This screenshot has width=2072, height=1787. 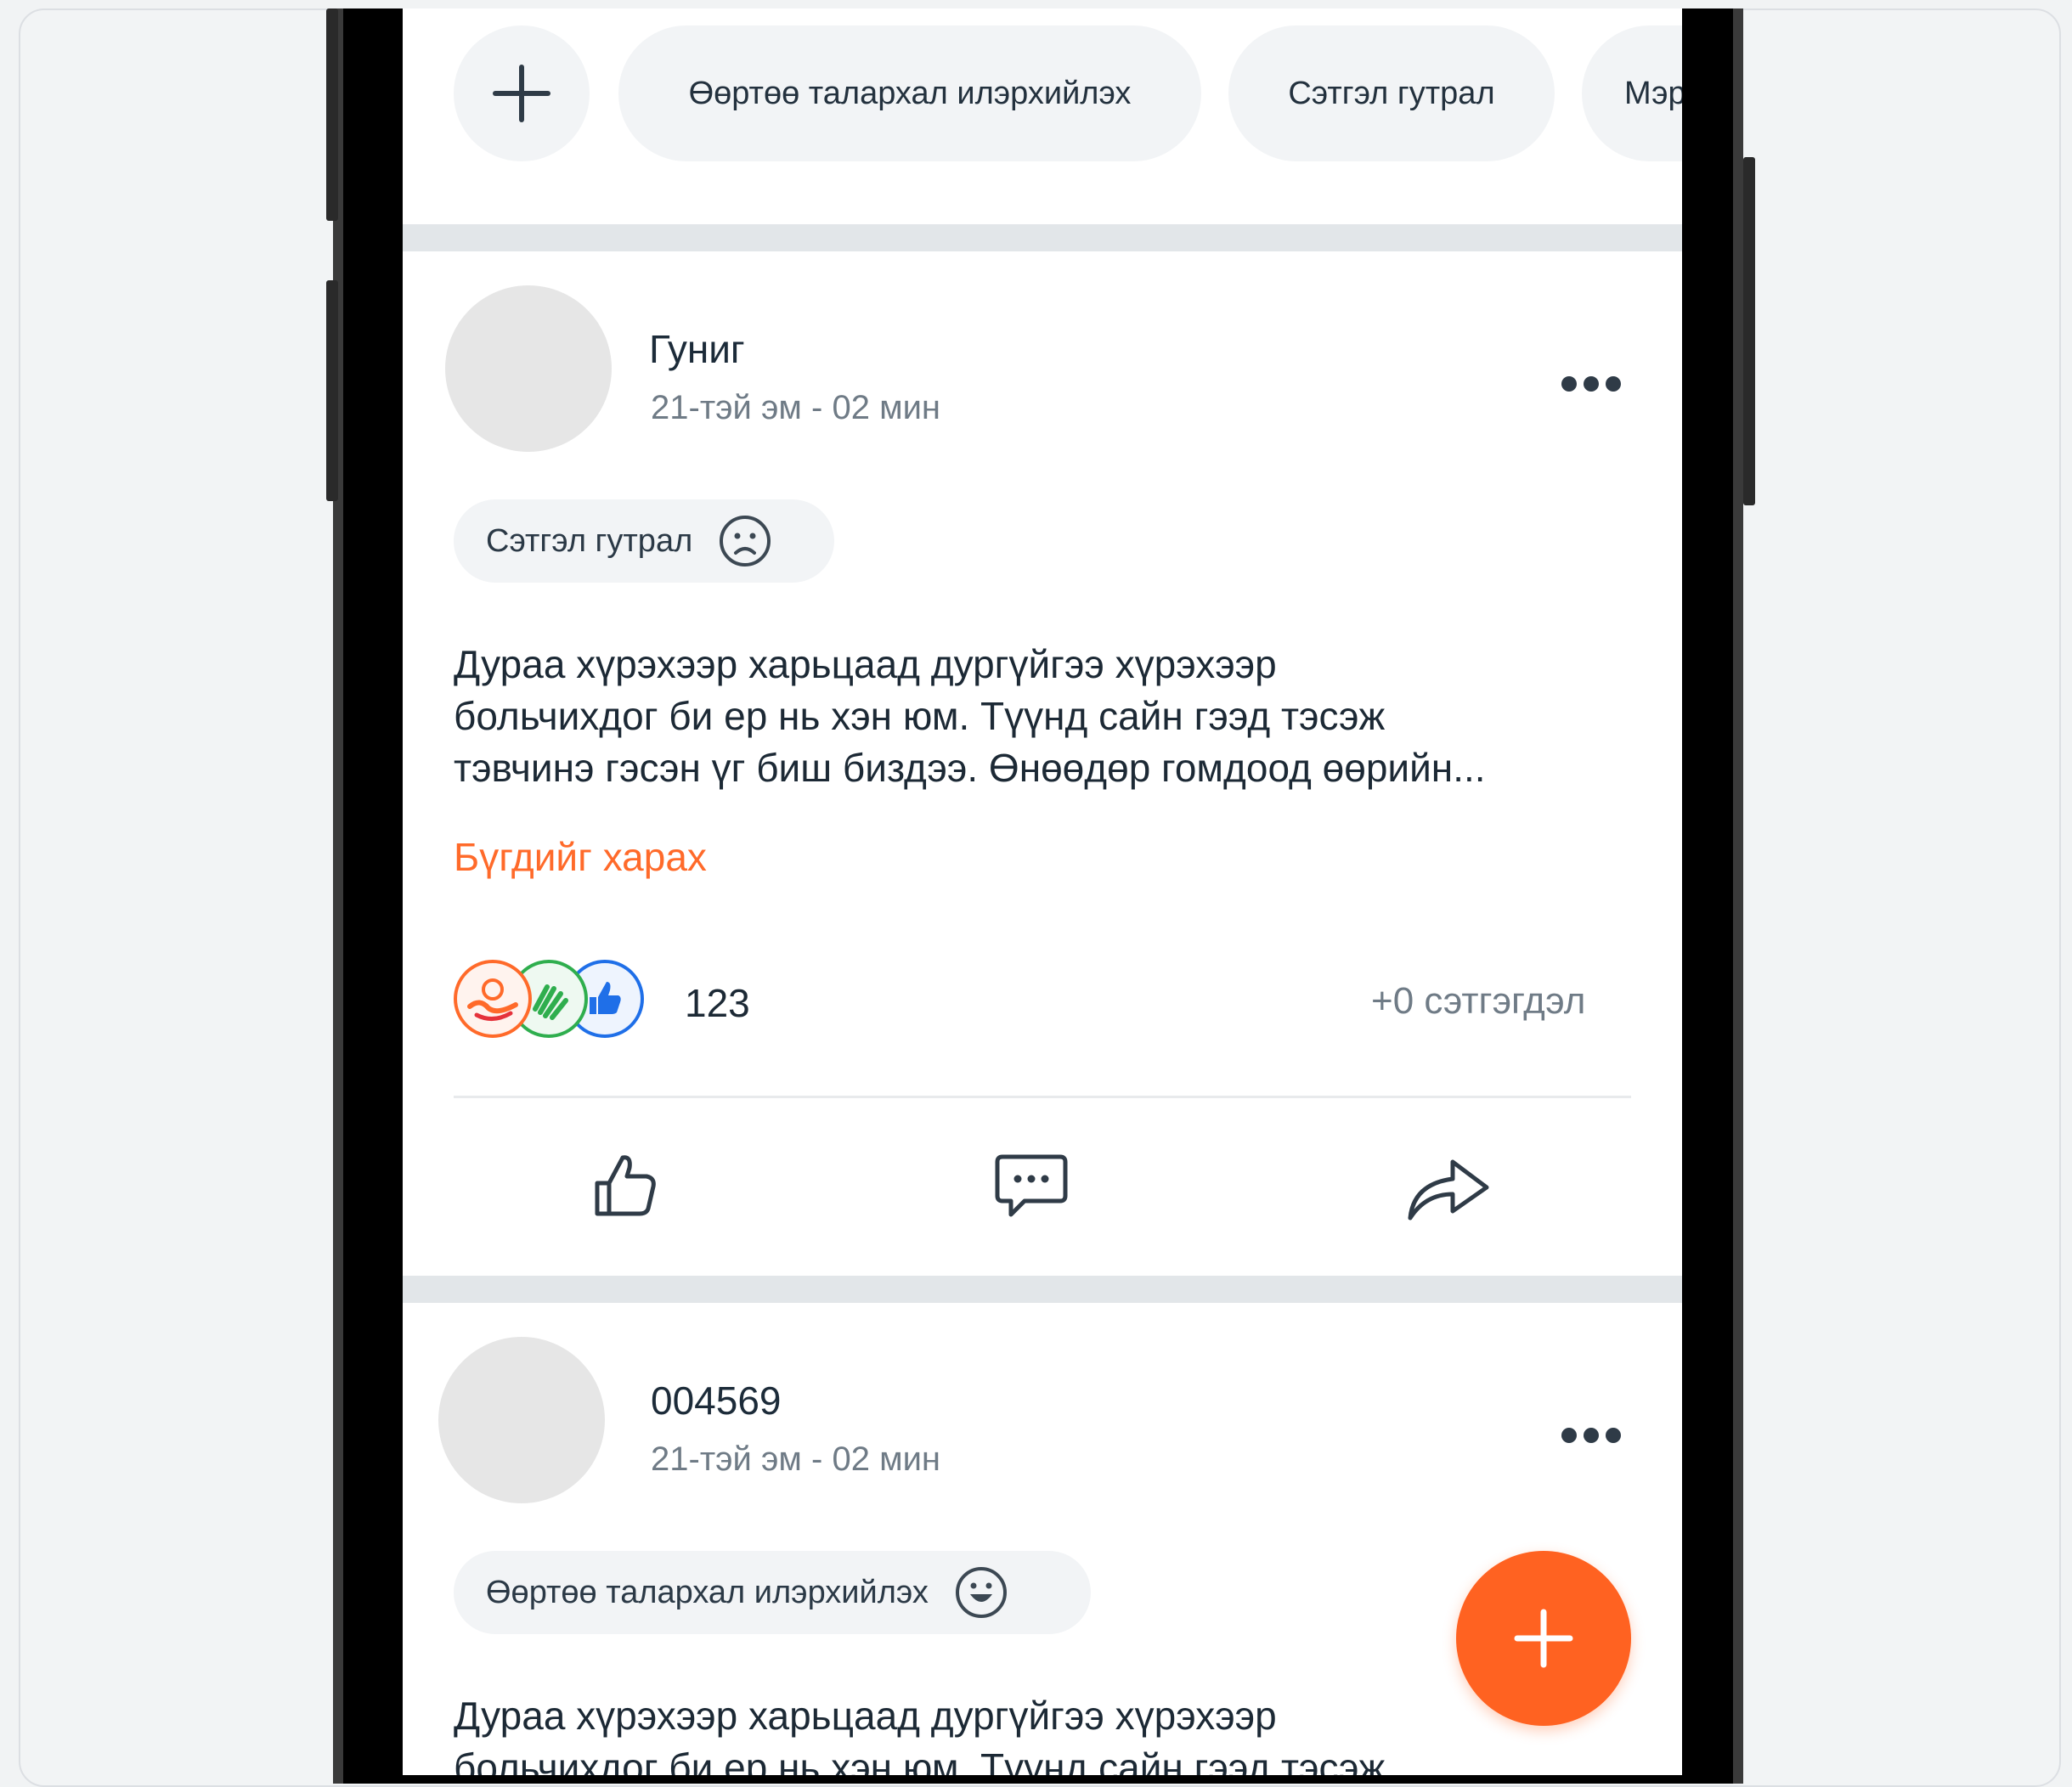 I want to click on emotion-chip-label: Өөртөө талархал илэрхийлэх, so click(x=910, y=93).